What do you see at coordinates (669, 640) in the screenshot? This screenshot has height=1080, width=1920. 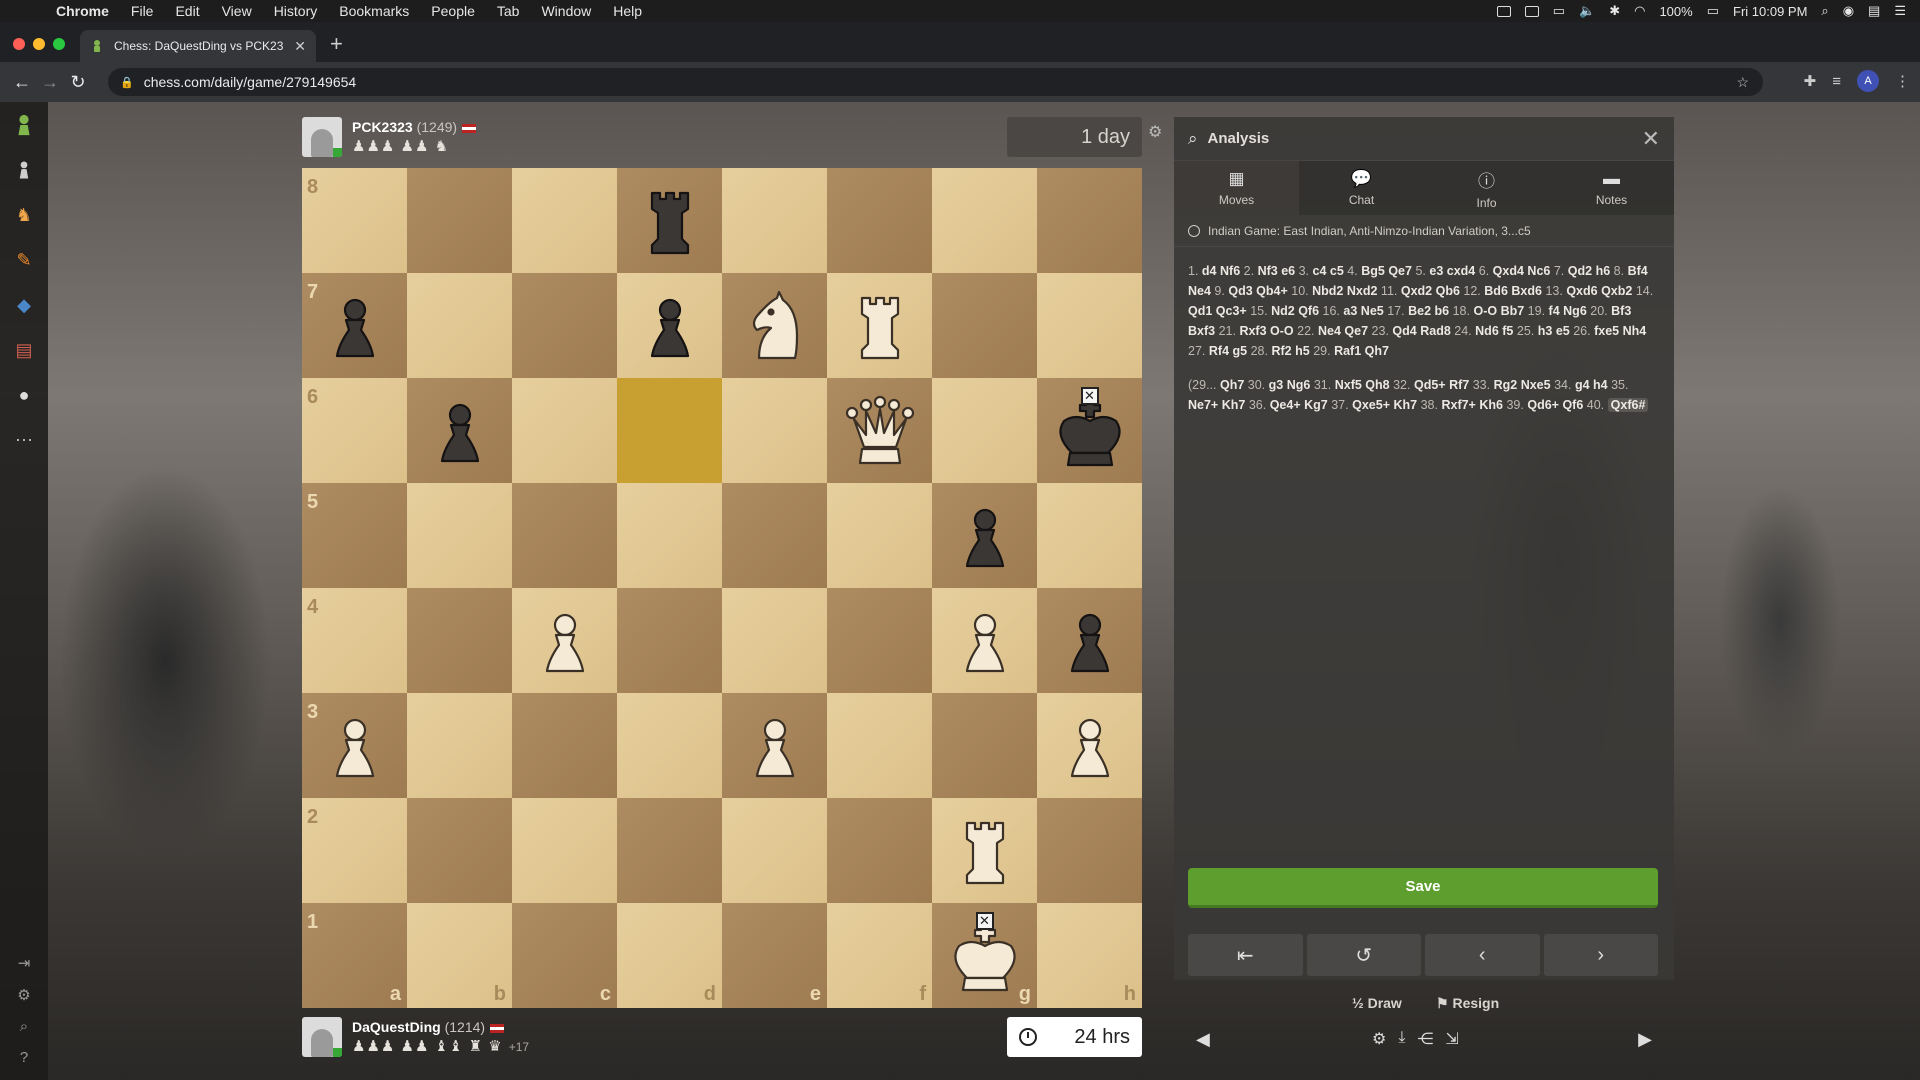 I see `square-d4` at bounding box center [669, 640].